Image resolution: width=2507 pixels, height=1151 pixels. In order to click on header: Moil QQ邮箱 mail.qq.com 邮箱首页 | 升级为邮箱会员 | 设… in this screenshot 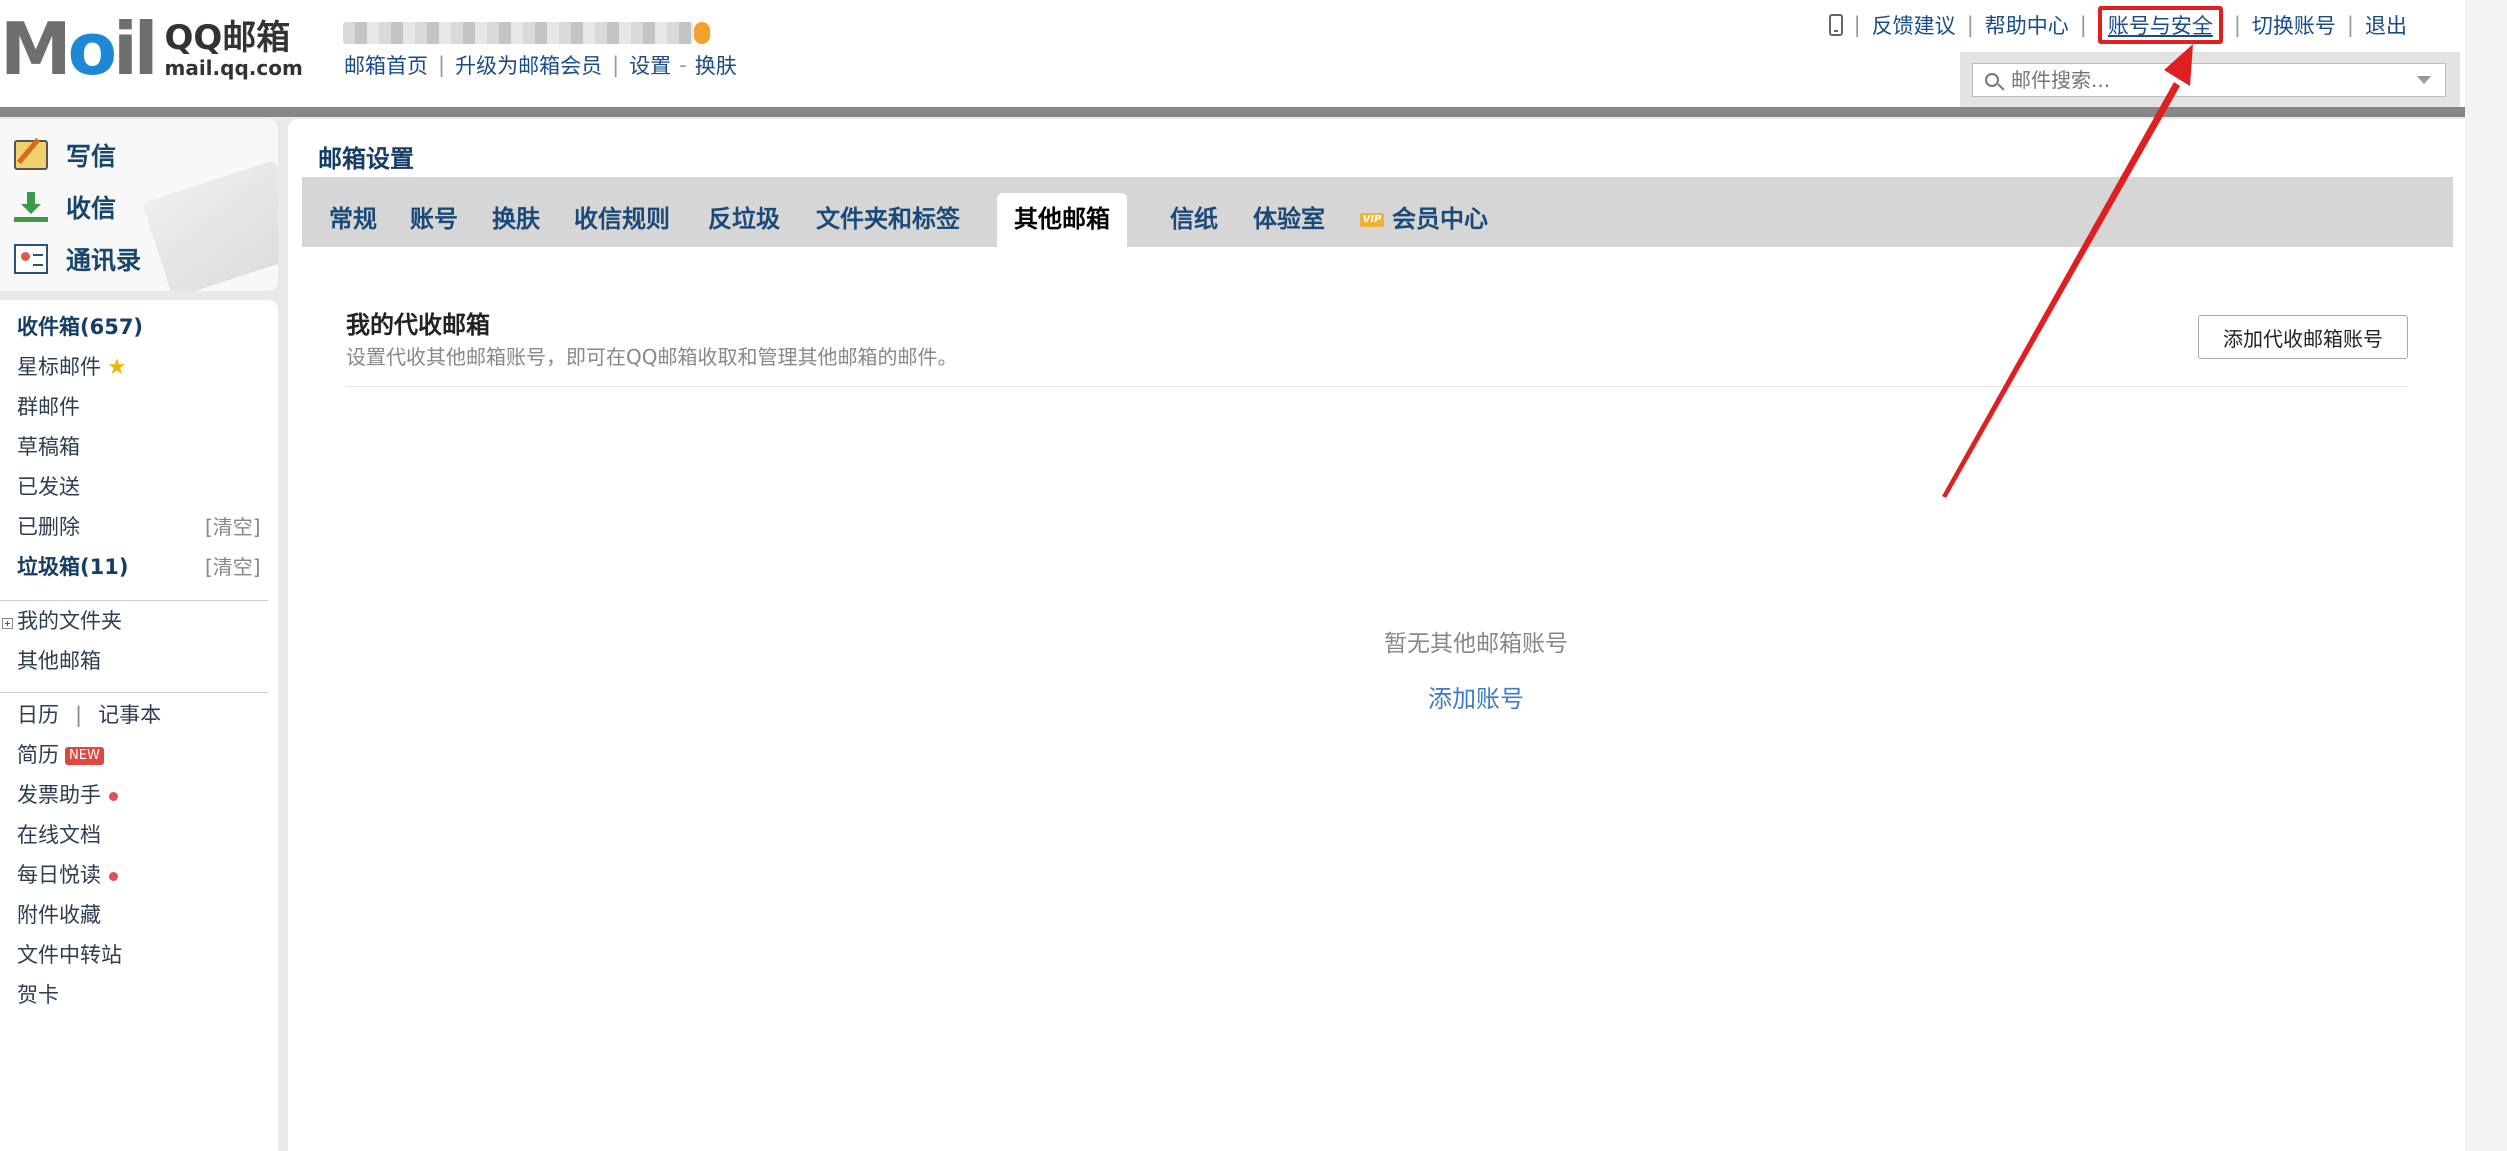, I will do `click(1232, 56)`.